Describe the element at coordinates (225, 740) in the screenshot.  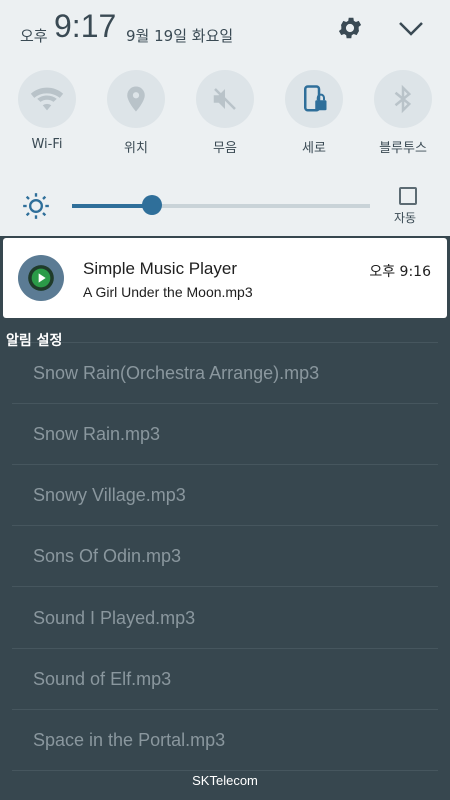
I see `list-item: Space in the Portal.mp3` at that location.